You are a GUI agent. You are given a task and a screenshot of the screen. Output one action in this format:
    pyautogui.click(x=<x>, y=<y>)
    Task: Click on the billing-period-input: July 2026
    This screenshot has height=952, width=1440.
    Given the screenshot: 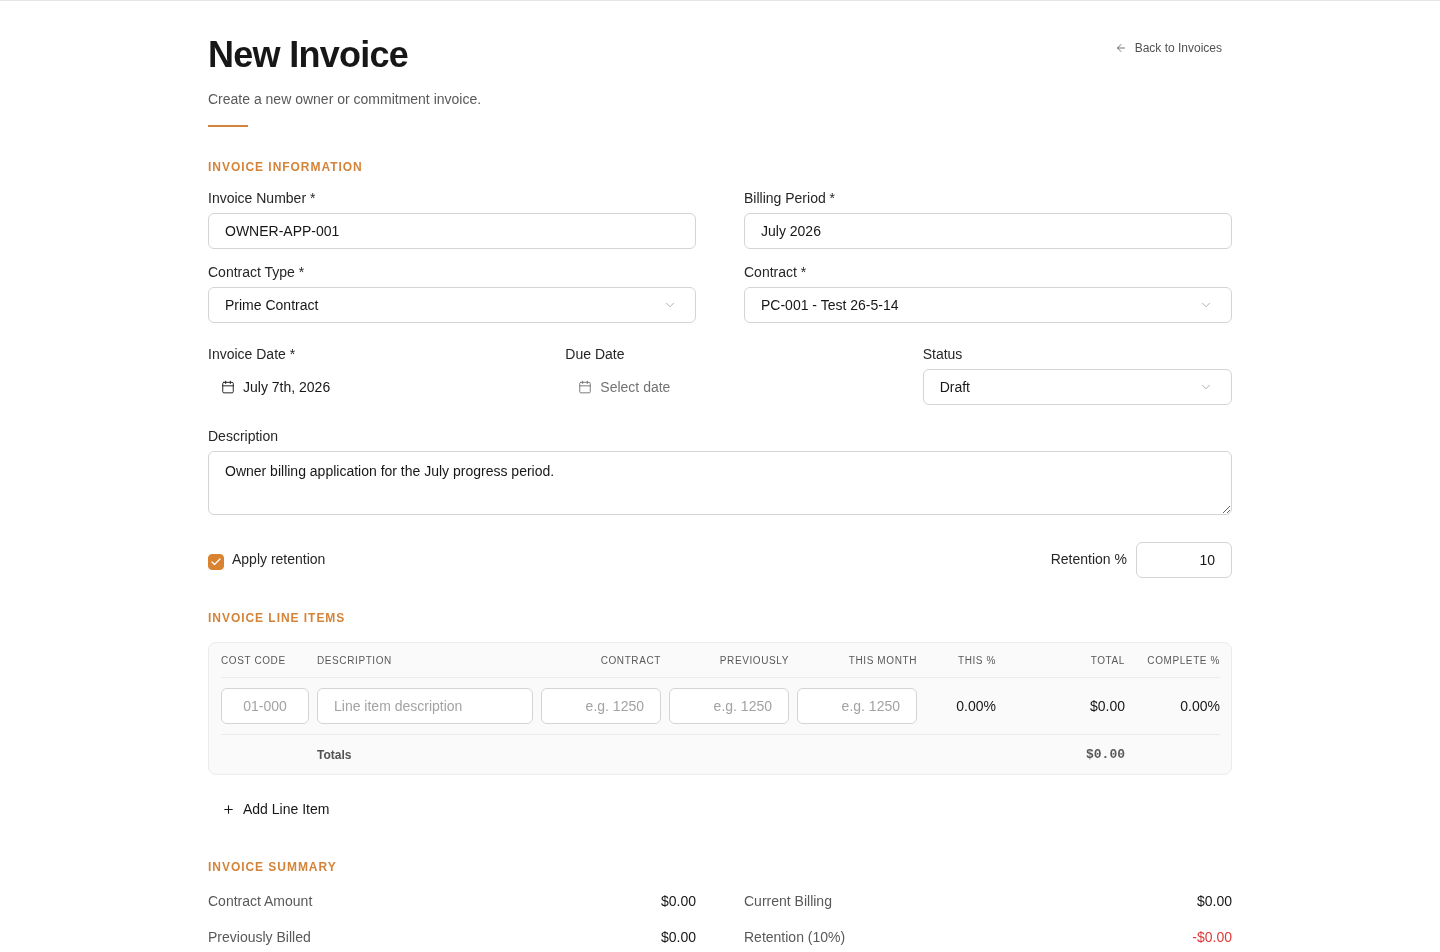 What is the action you would take?
    pyautogui.click(x=988, y=231)
    